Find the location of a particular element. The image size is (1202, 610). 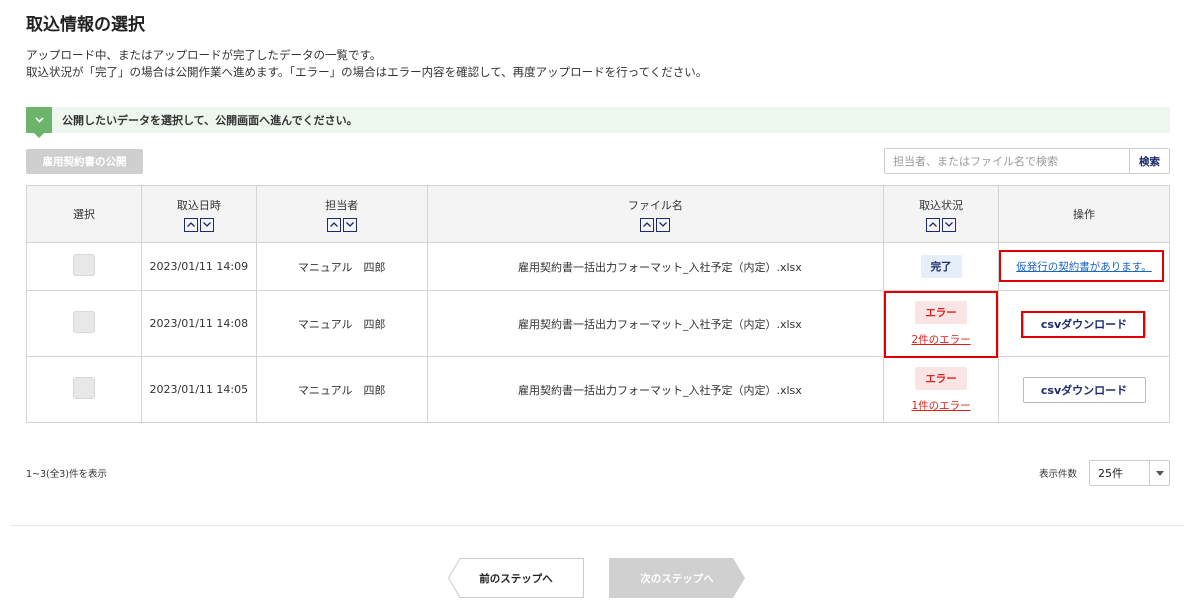

column-header-action: 操作 is located at coordinates (1084, 214).